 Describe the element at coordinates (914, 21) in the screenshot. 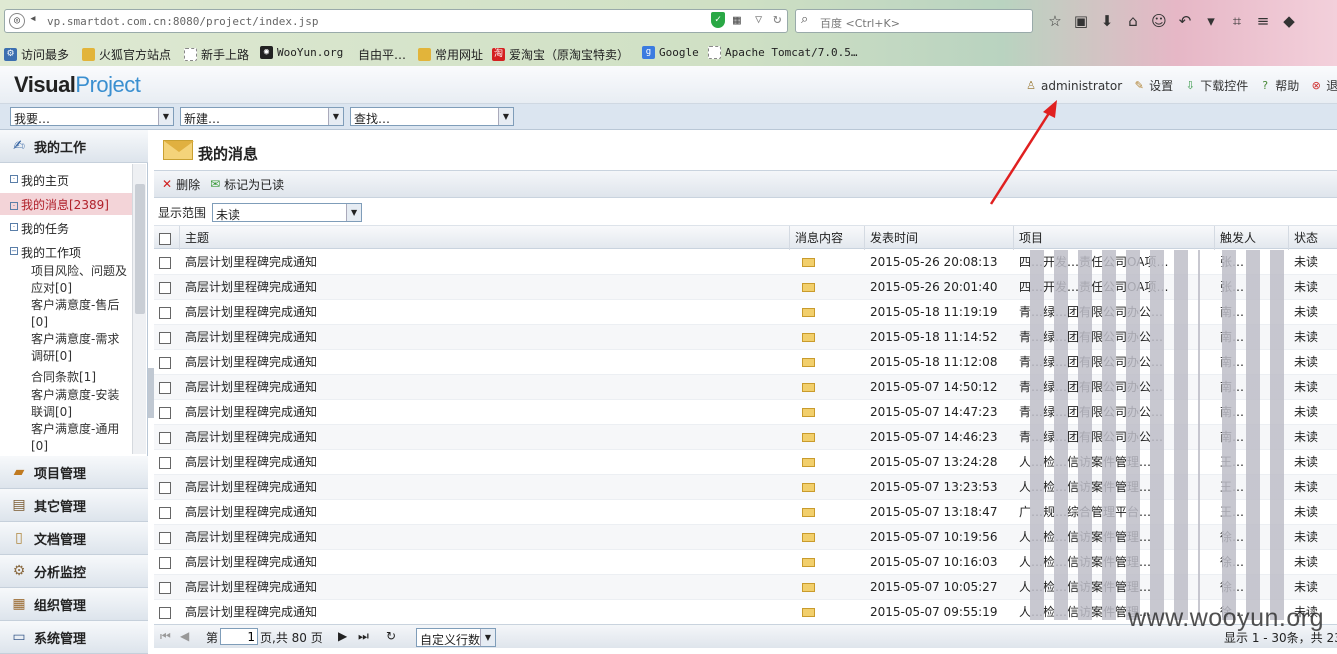

I see `search-bar: ⌕ 百度 <Ctrl+K>` at that location.